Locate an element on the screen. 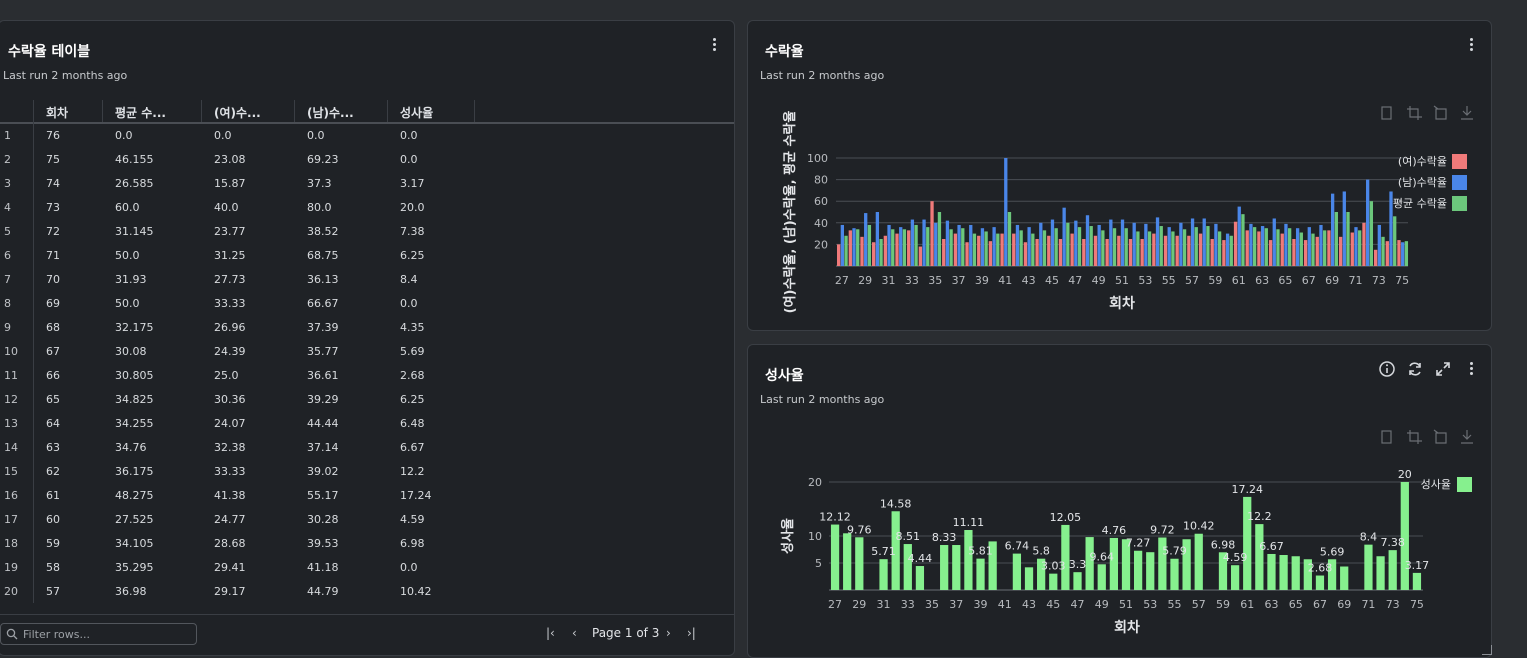 This screenshot has width=1527, height=658. success-card-menu-icon is located at coordinates (1471, 371).